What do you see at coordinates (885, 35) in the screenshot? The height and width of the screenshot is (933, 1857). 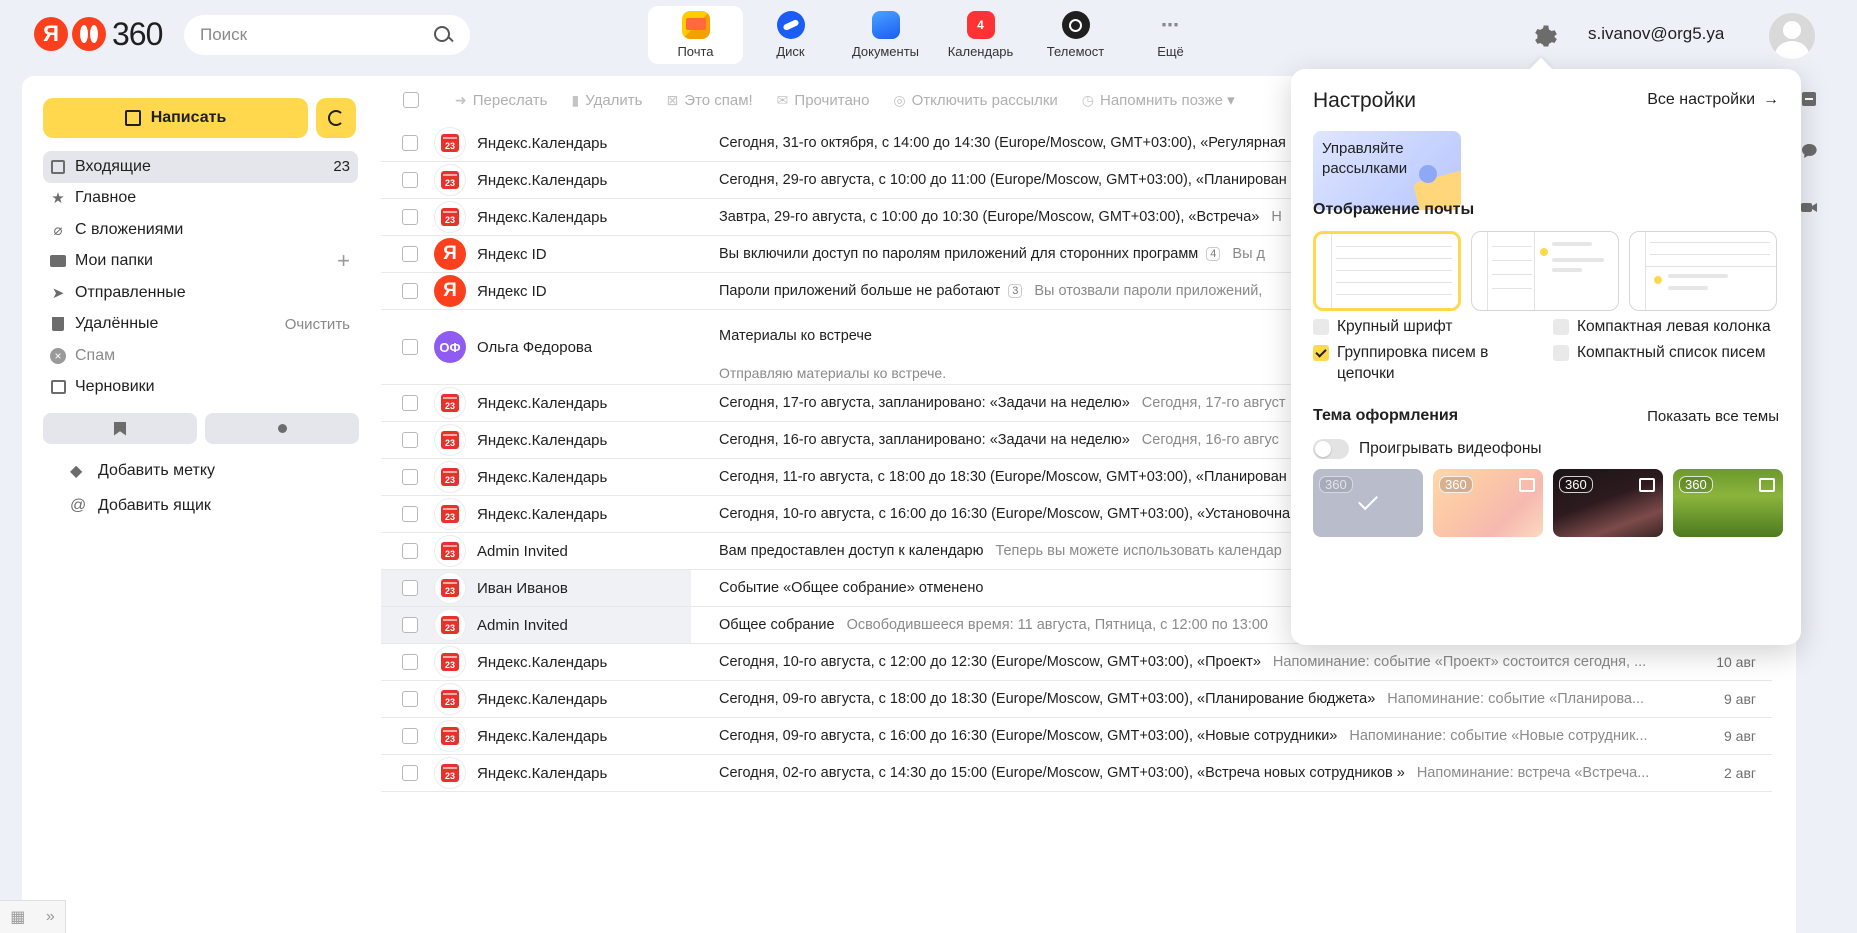 I see `service-documents: Документы` at bounding box center [885, 35].